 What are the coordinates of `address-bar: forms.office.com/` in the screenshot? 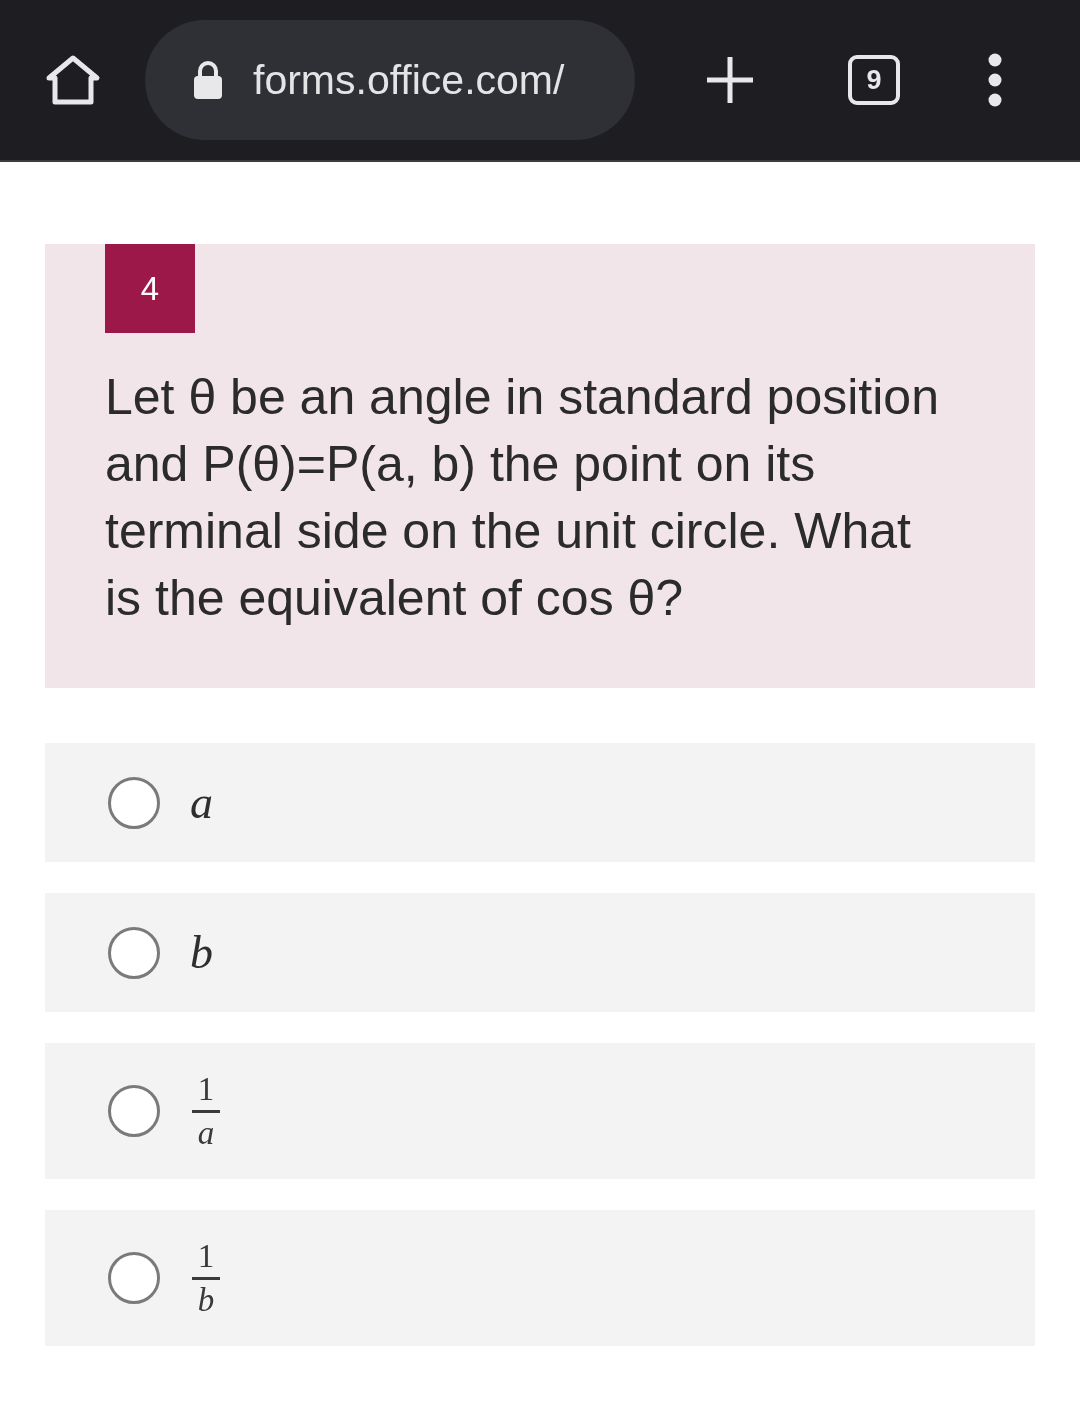 It's located at (390, 80).